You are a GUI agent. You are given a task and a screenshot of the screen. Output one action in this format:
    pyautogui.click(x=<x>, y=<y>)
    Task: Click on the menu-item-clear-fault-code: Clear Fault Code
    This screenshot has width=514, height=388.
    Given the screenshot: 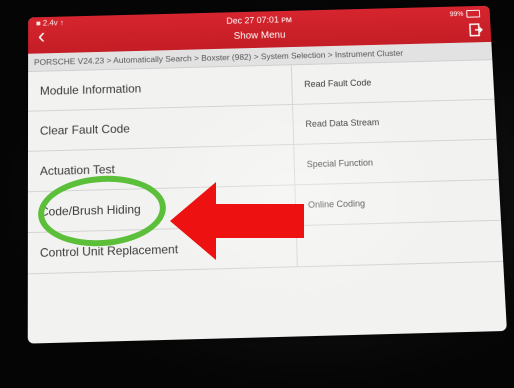 What is the action you would take?
    pyautogui.click(x=161, y=128)
    